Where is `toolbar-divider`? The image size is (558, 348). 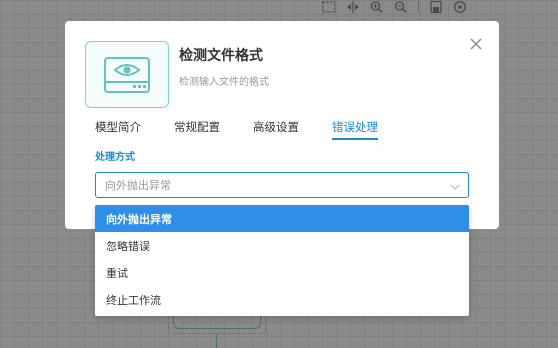
toolbar-divider is located at coordinates (418, 7).